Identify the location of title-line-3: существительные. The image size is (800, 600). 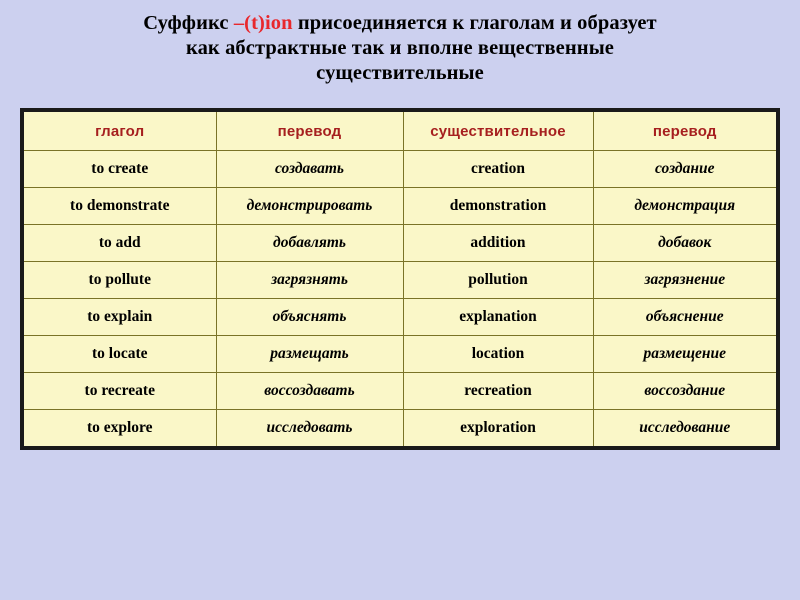
(400, 73).